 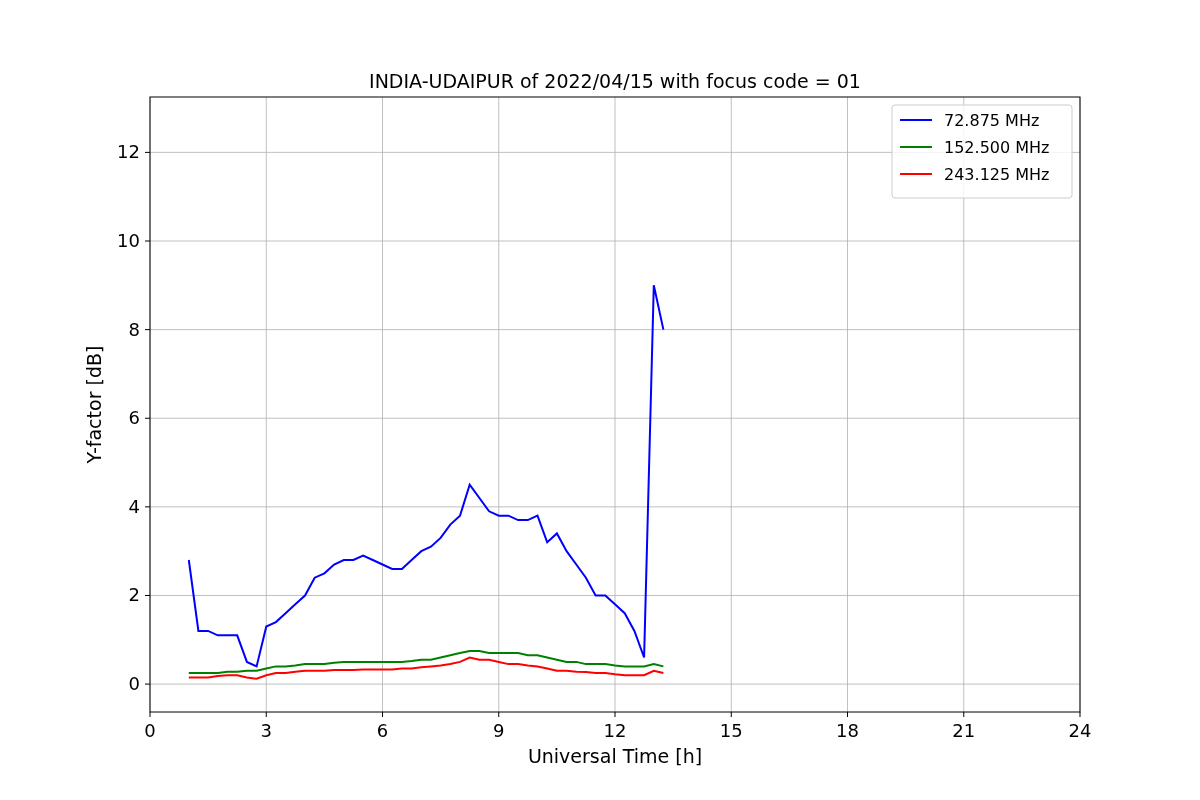 What do you see at coordinates (134, 329) in the screenshot?
I see `y-tick-label: 8` at bounding box center [134, 329].